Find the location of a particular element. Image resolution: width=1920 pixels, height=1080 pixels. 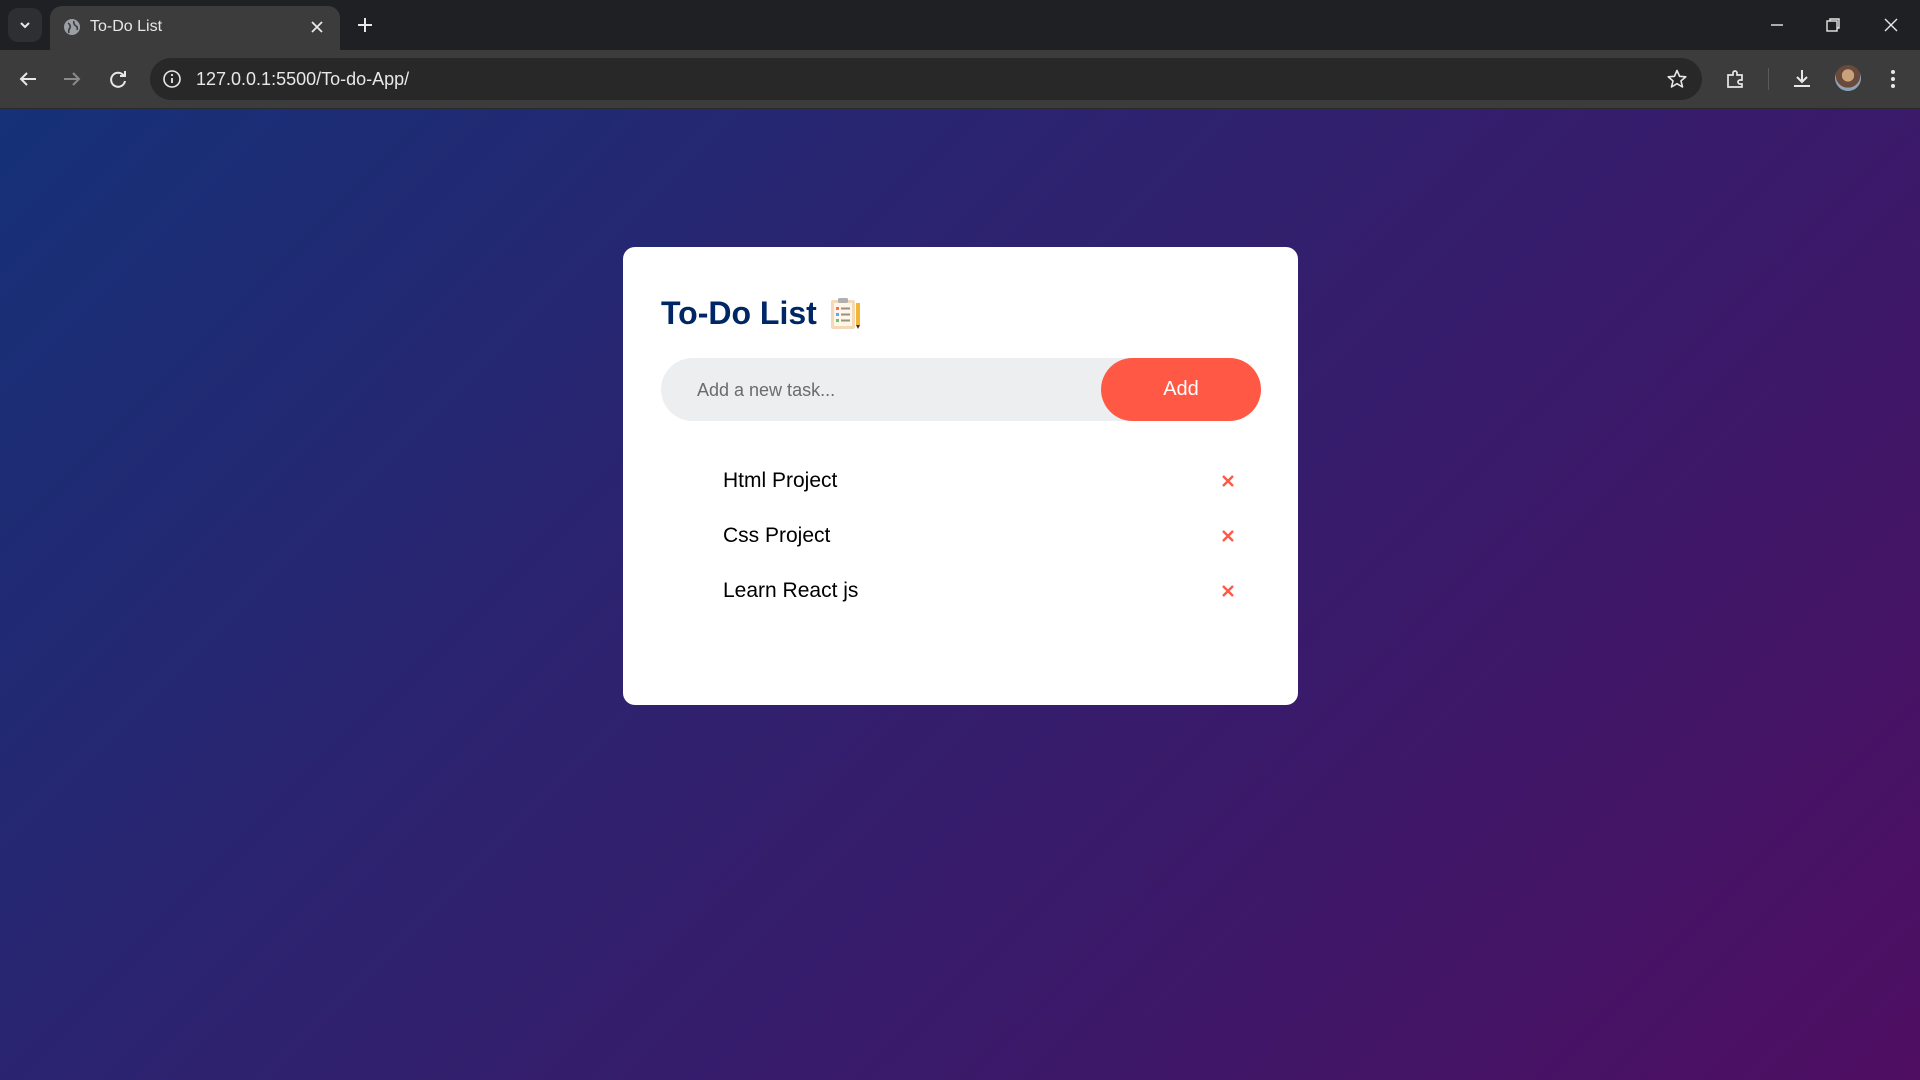

app-title-row: To-Do List is located at coordinates (761, 313).